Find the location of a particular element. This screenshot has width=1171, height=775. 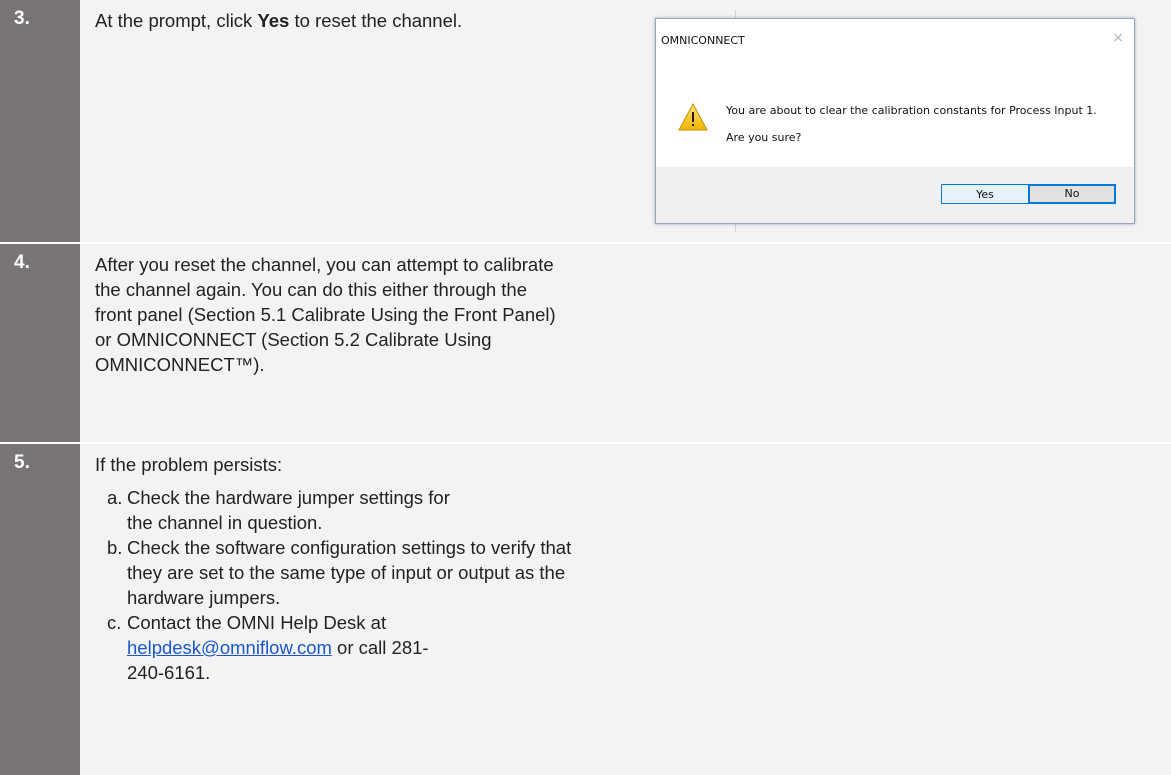

dialog-question: Are you sure? is located at coordinates (764, 137).